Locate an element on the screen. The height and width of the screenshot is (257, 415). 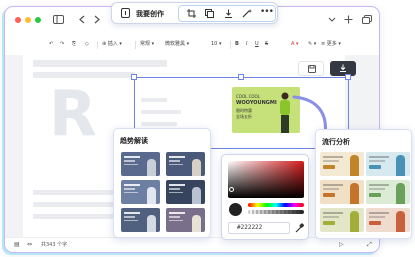
window-controls is located at coordinates (28, 20).